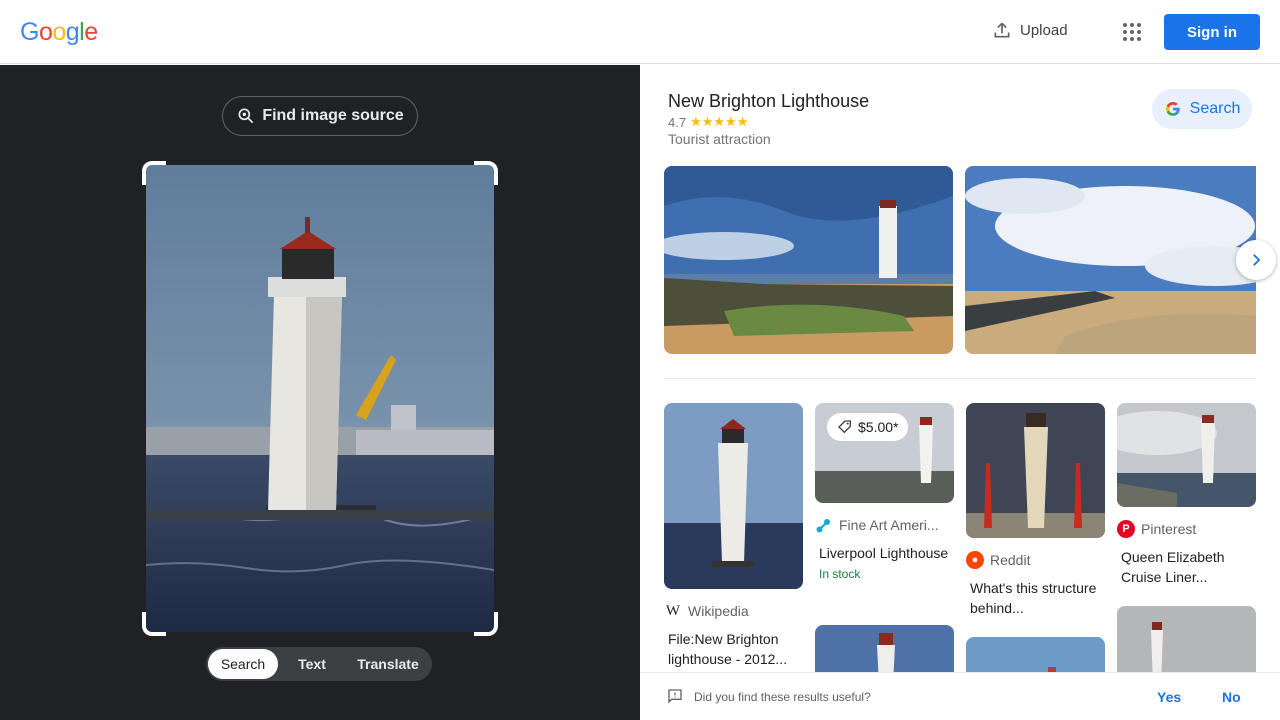  Describe the element at coordinates (1044, 30) in the screenshot. I see `upload-label: Upload` at that location.